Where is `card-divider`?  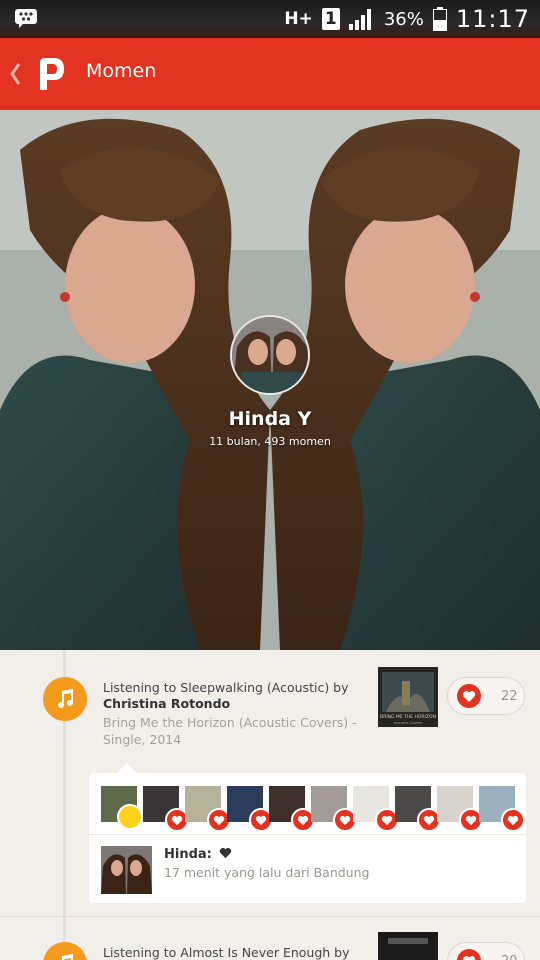
card-divider is located at coordinates (307, 834).